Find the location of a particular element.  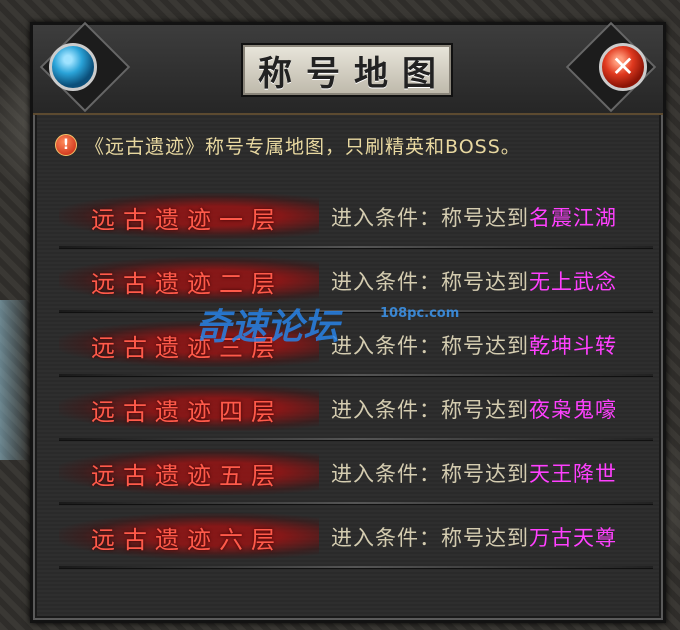

notice-text: 《远古遗迹》称号专属地图，只刷精英和BOSS。 is located at coordinates (303, 146).